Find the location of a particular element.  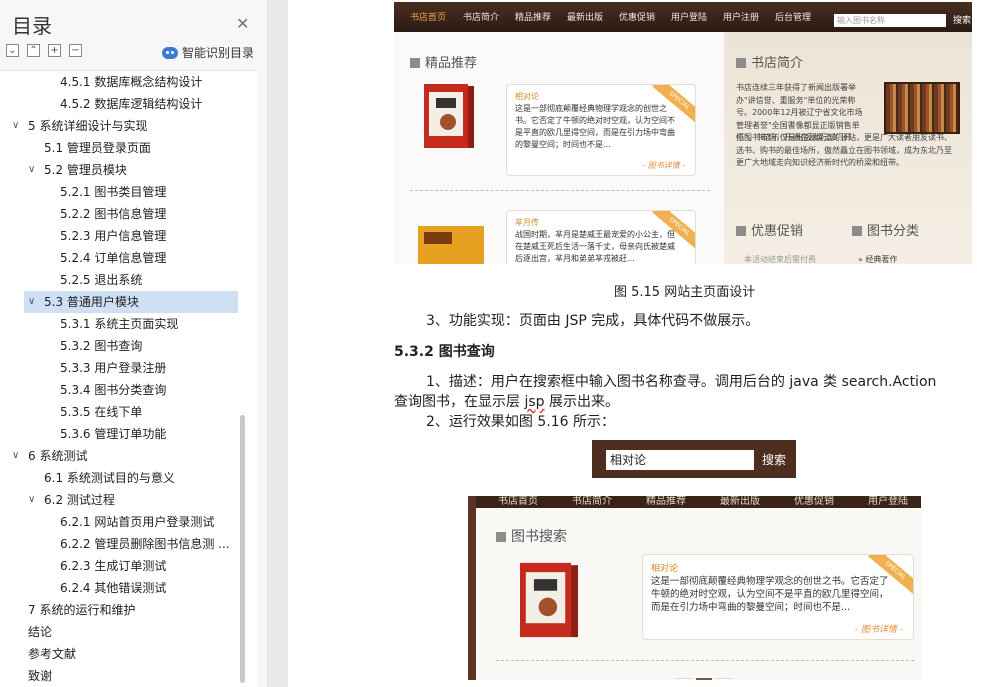

toc-item: 4.5.1 数据库概念结构设计 is located at coordinates (125, 82).